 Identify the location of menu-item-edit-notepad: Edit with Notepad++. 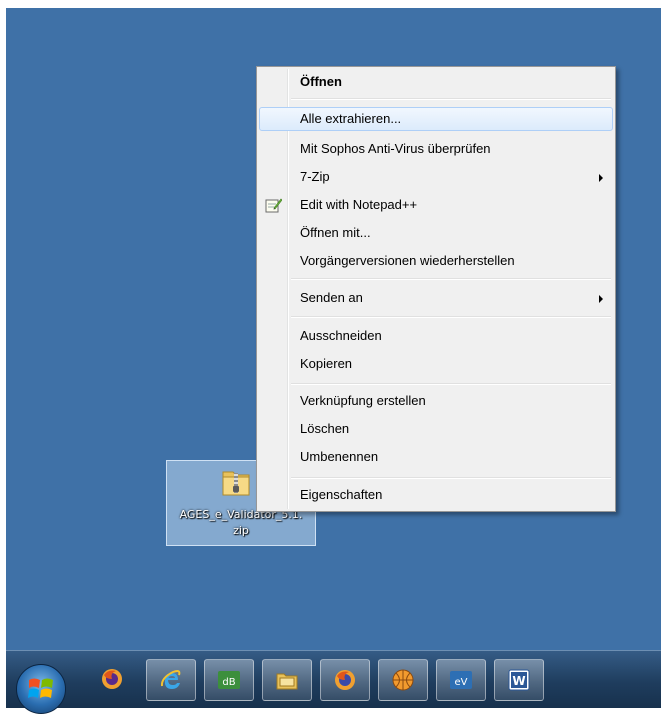
(436, 205).